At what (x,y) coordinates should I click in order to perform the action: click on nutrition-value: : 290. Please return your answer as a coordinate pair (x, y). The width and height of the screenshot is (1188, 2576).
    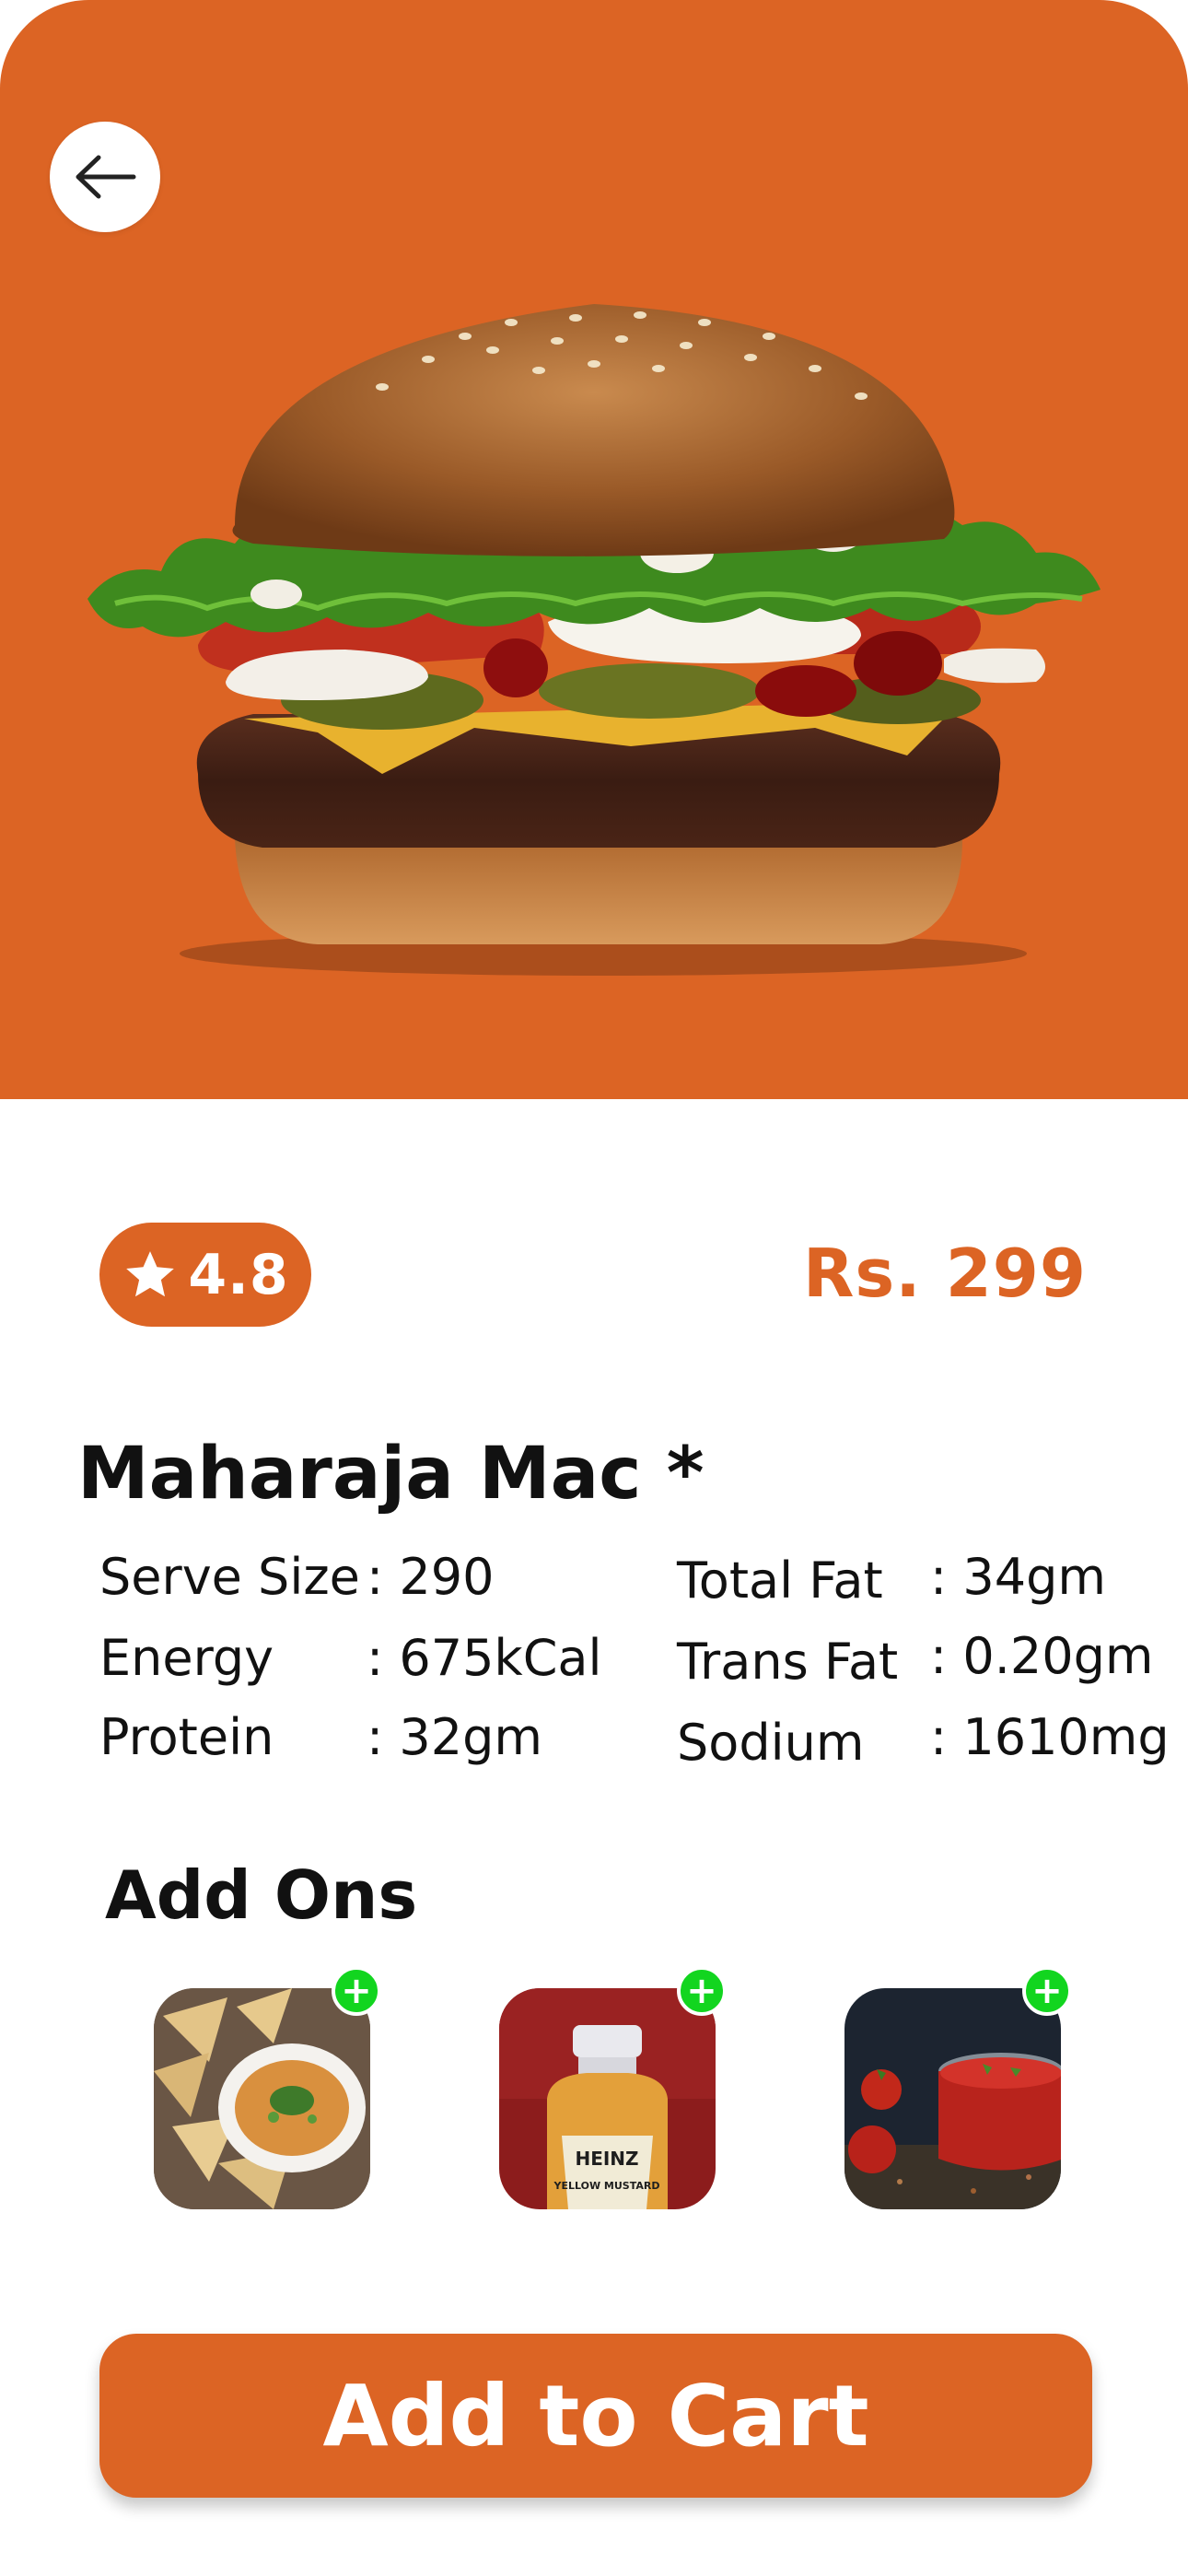
    Looking at the image, I should click on (431, 1577).